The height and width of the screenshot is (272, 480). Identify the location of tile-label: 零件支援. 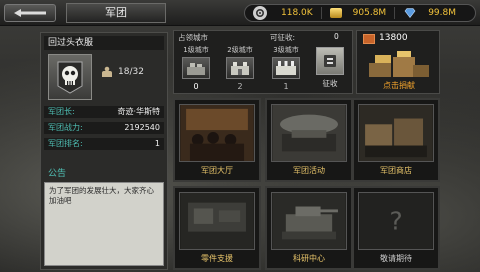
(217, 258).